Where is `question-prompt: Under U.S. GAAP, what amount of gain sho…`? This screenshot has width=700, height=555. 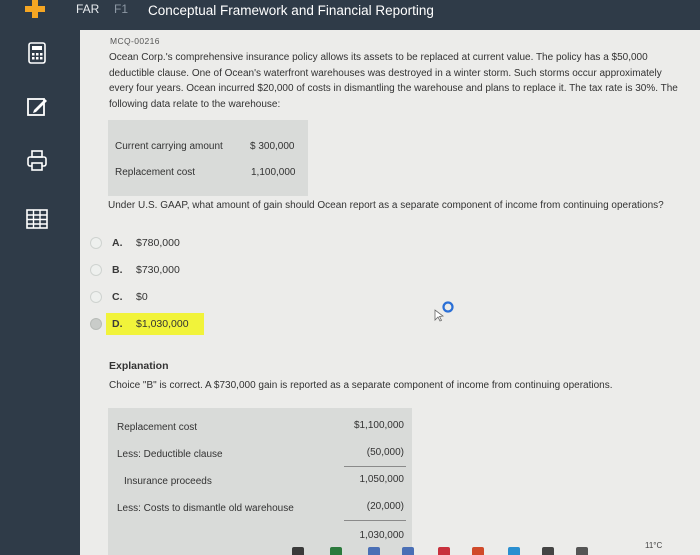
question-prompt: Under U.S. GAAP, what amount of gain sho… is located at coordinates (386, 205).